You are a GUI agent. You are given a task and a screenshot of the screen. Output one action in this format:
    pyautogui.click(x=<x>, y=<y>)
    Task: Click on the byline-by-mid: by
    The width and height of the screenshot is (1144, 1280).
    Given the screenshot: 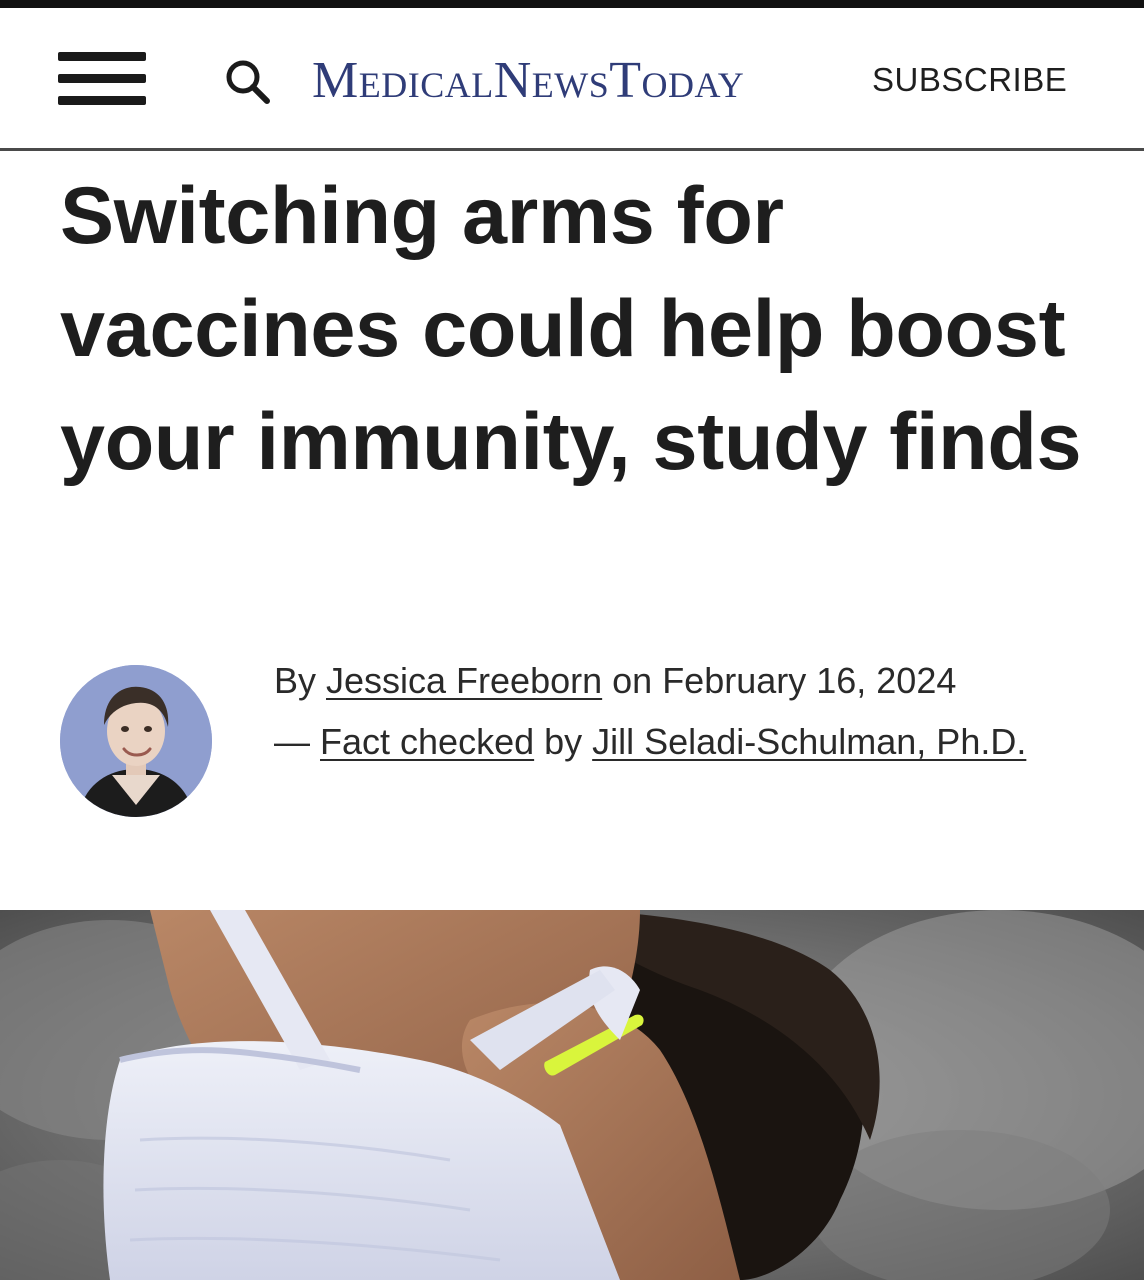 What is the action you would take?
    pyautogui.click(x=563, y=741)
    